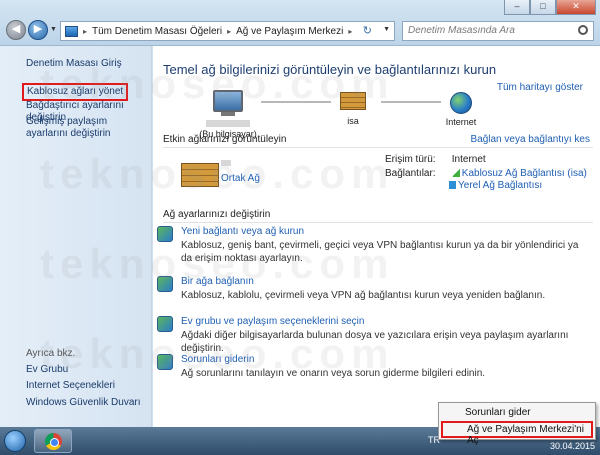 The height and width of the screenshot is (455, 600). What do you see at coordinates (517, 7) in the screenshot?
I see `minimize-button: –` at bounding box center [517, 7].